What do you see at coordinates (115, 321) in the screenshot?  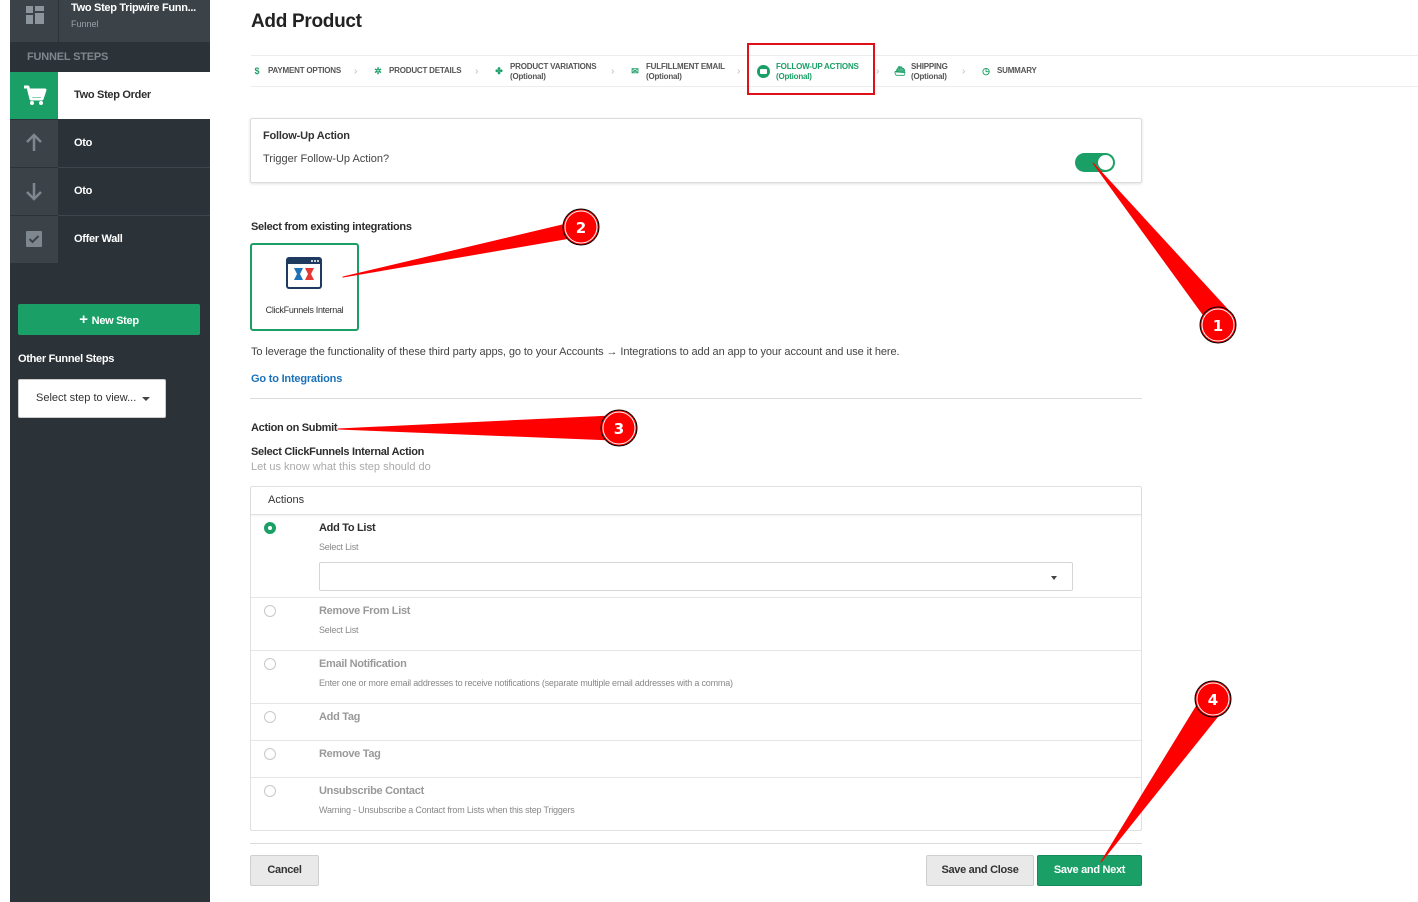 I see `new-step-label: New Step` at bounding box center [115, 321].